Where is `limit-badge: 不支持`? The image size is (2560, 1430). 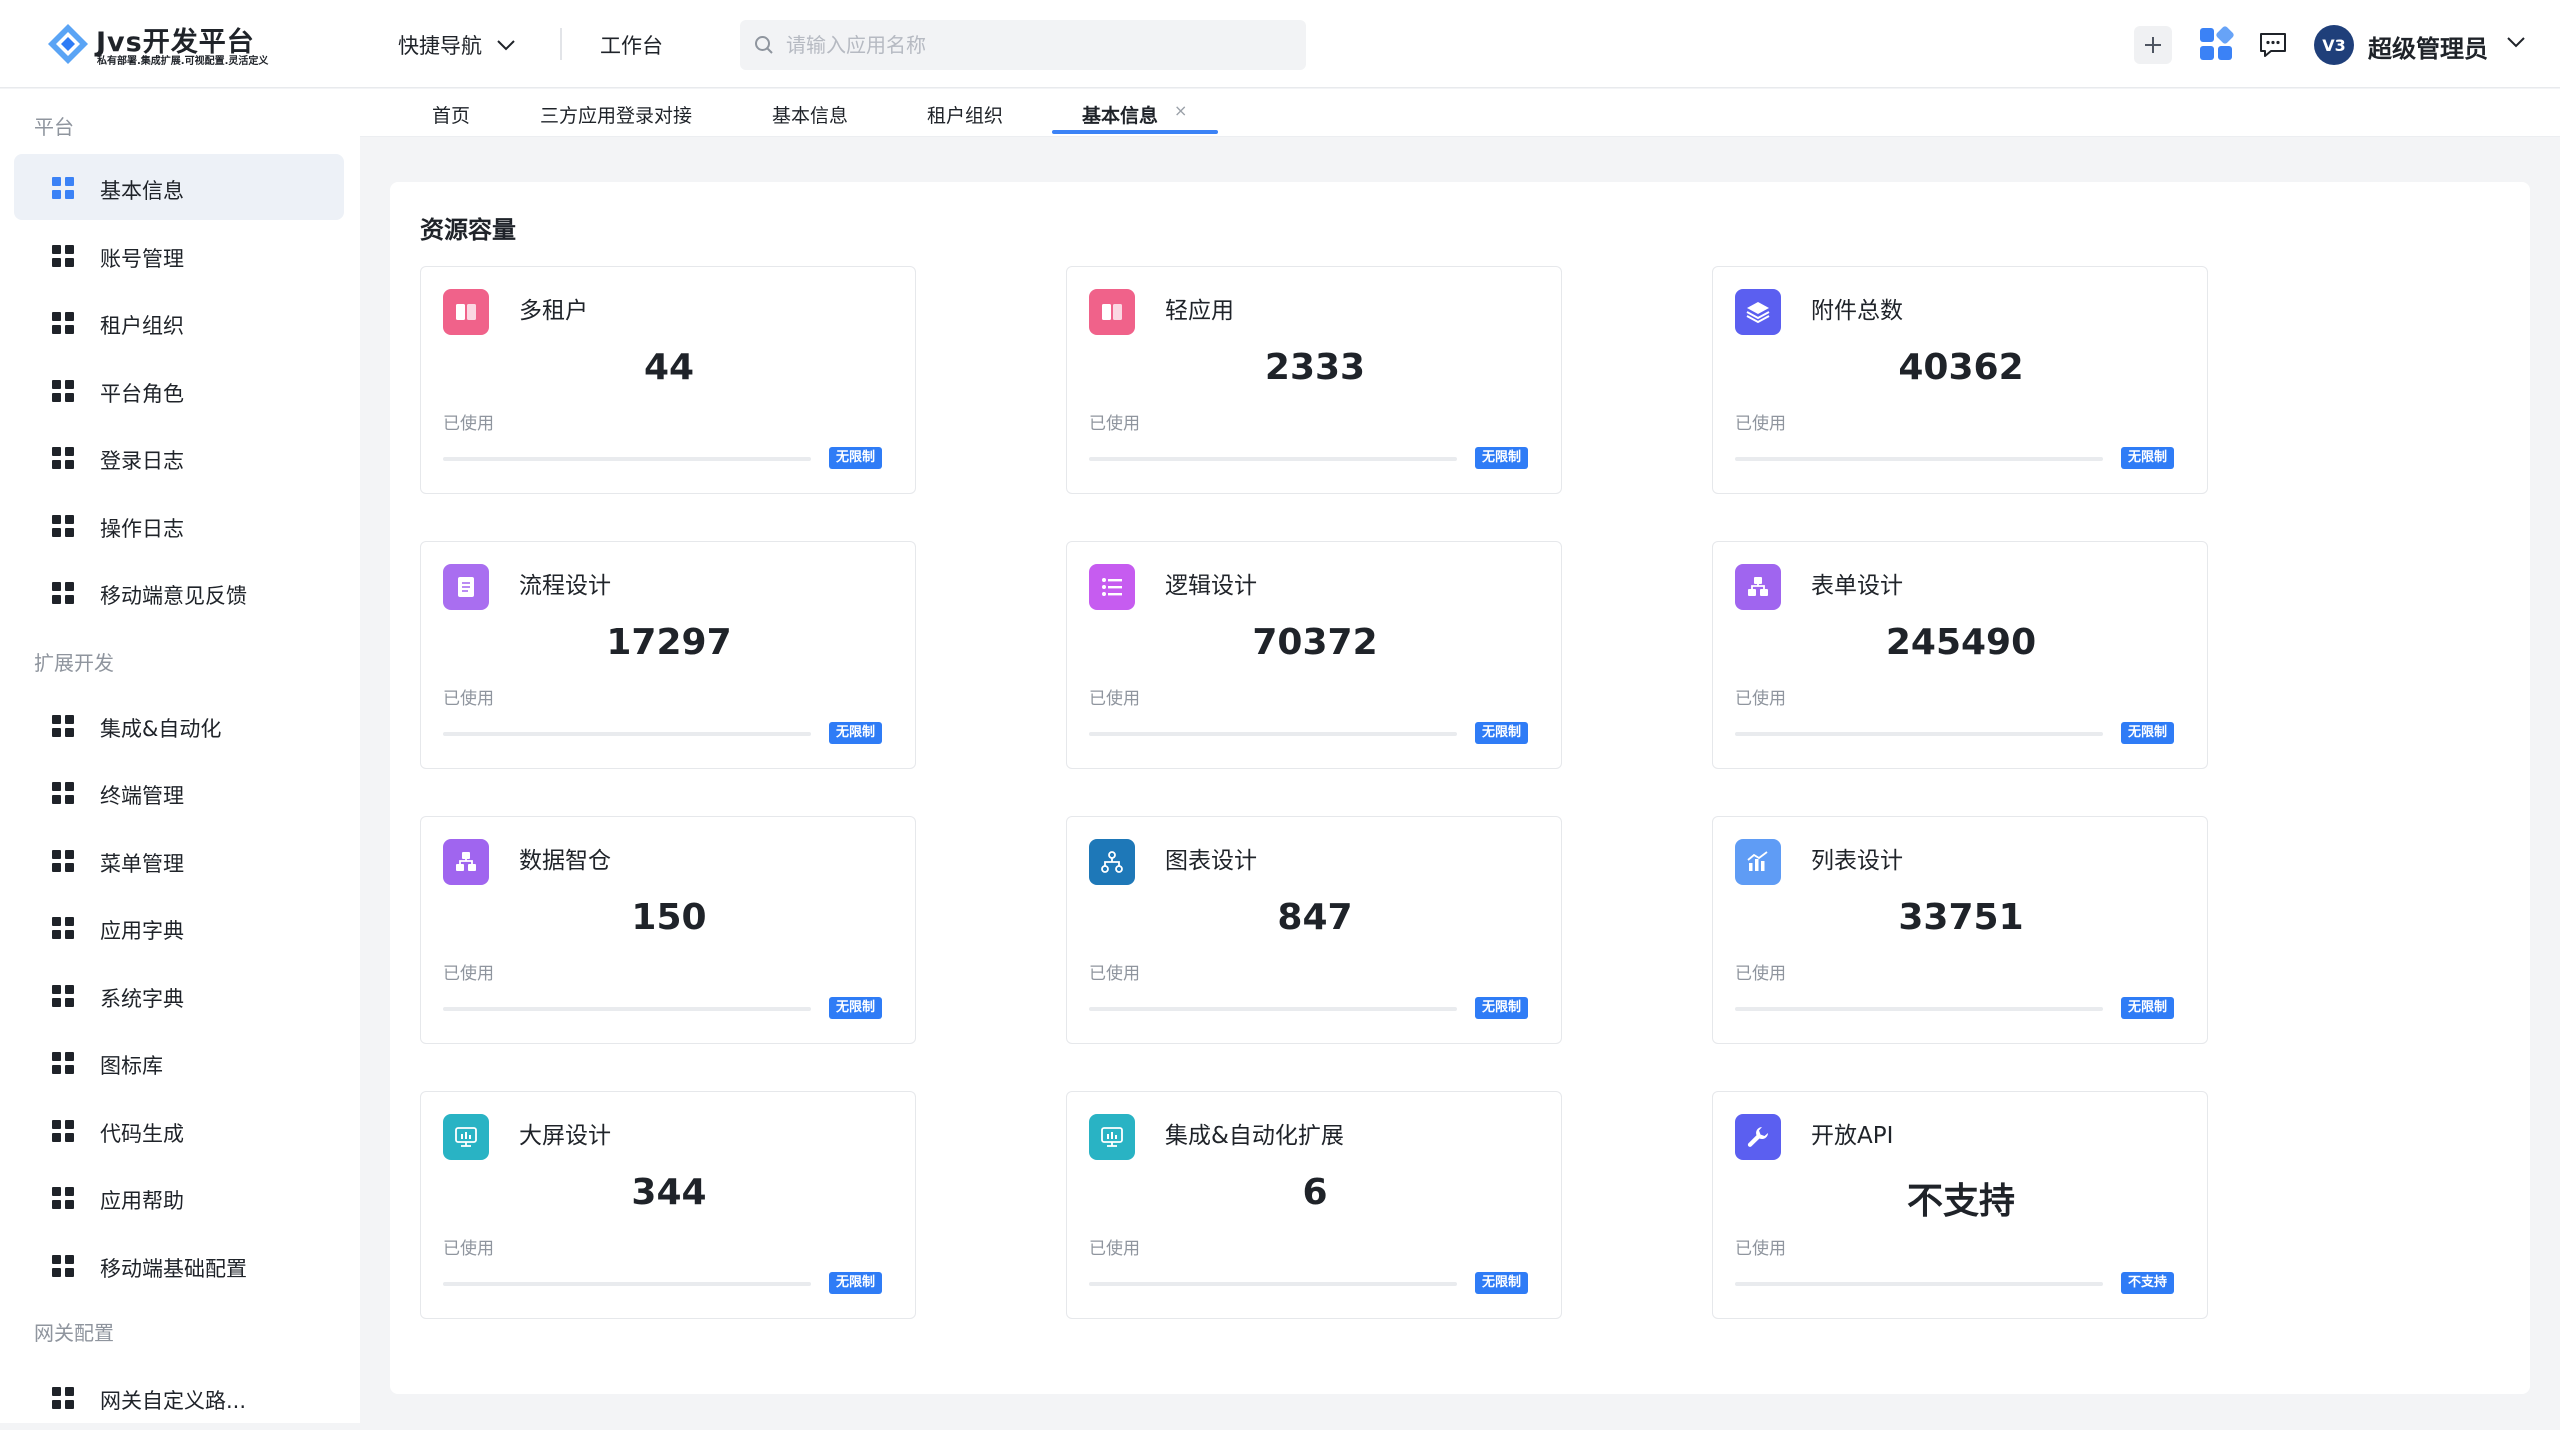 limit-badge: 不支持 is located at coordinates (2148, 1283).